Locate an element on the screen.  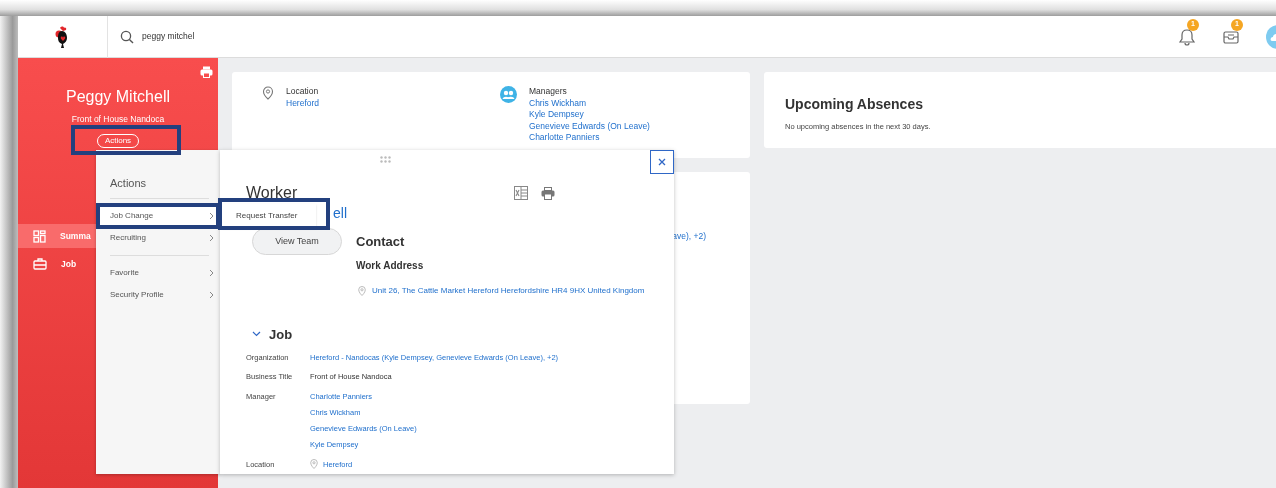
section-subtitle: Work Address is located at coordinates (390, 265).